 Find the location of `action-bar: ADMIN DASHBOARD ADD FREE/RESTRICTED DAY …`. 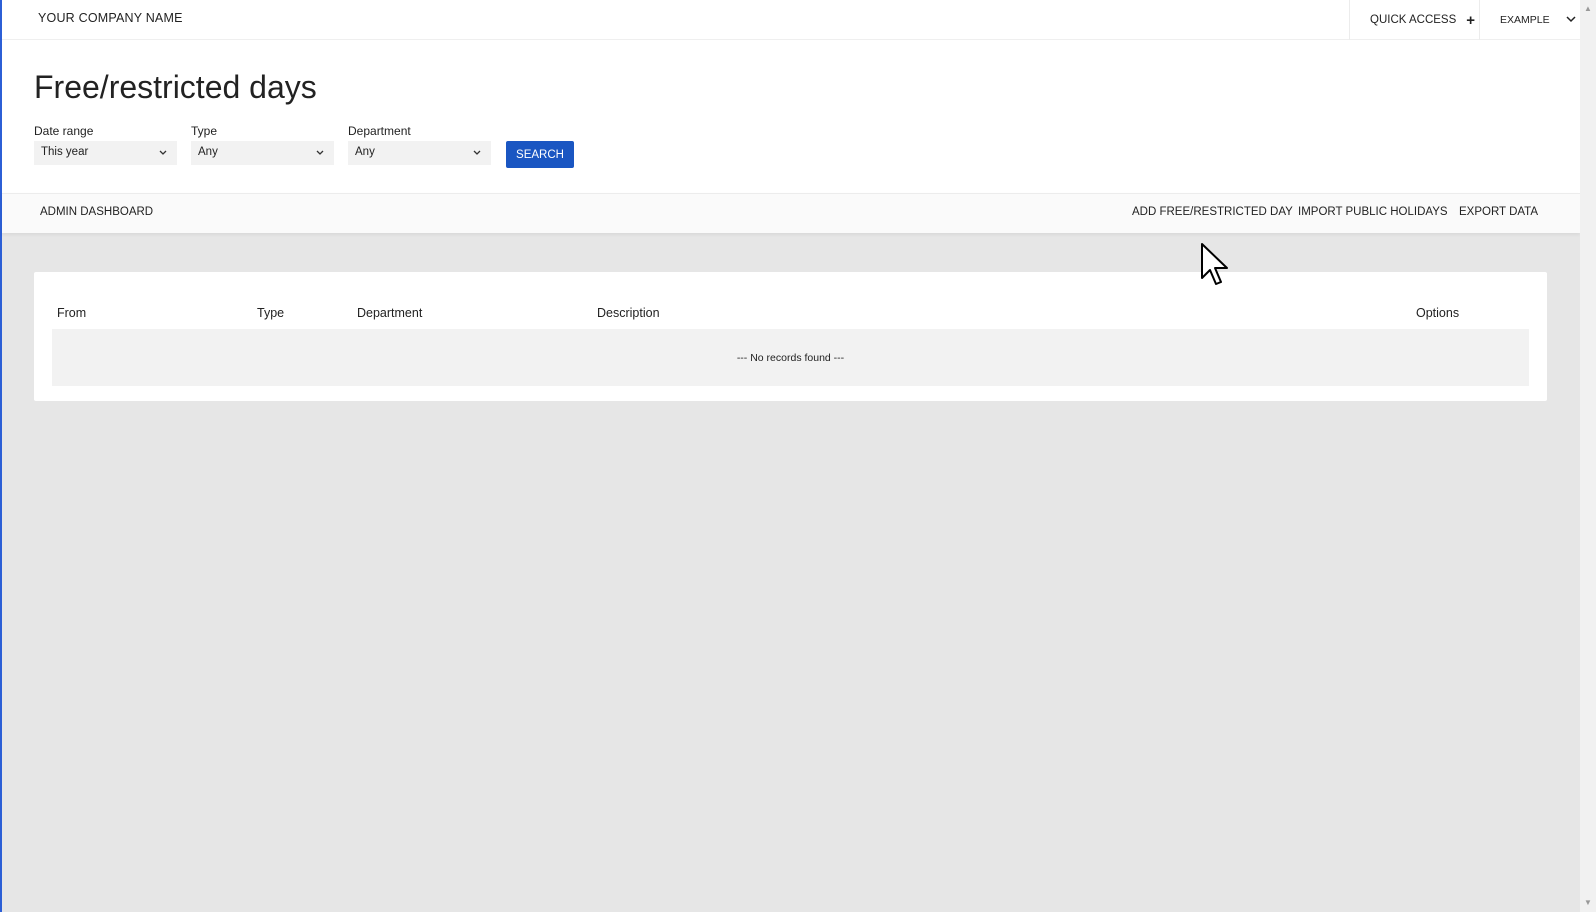

action-bar: ADMIN DASHBOARD ADD FREE/RESTRICTED DAY … is located at coordinates (791, 213).